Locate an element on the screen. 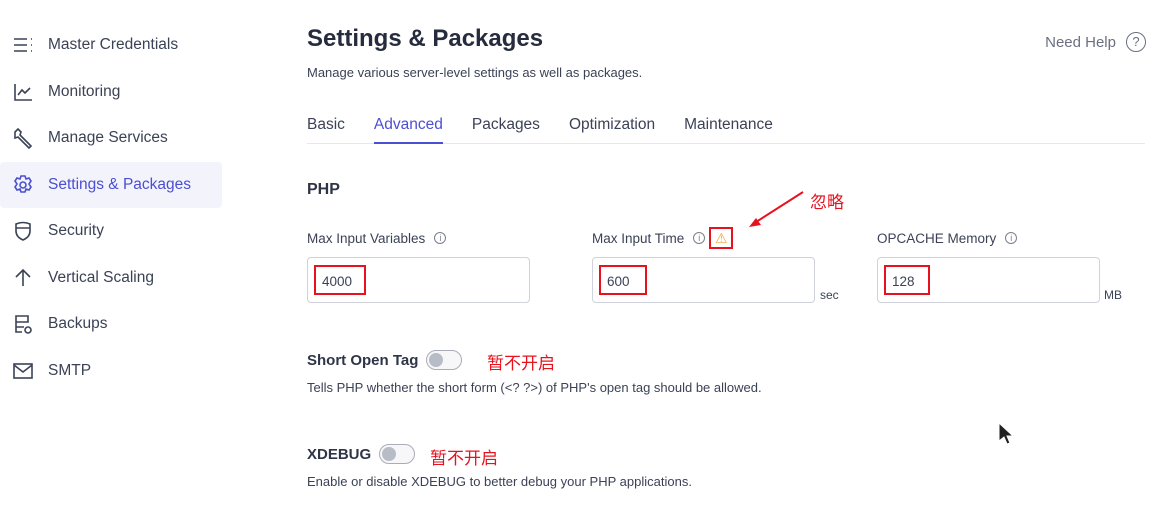 This screenshot has height=517, width=1168. field-label: OPCACHE Memory is located at coordinates (937, 238).